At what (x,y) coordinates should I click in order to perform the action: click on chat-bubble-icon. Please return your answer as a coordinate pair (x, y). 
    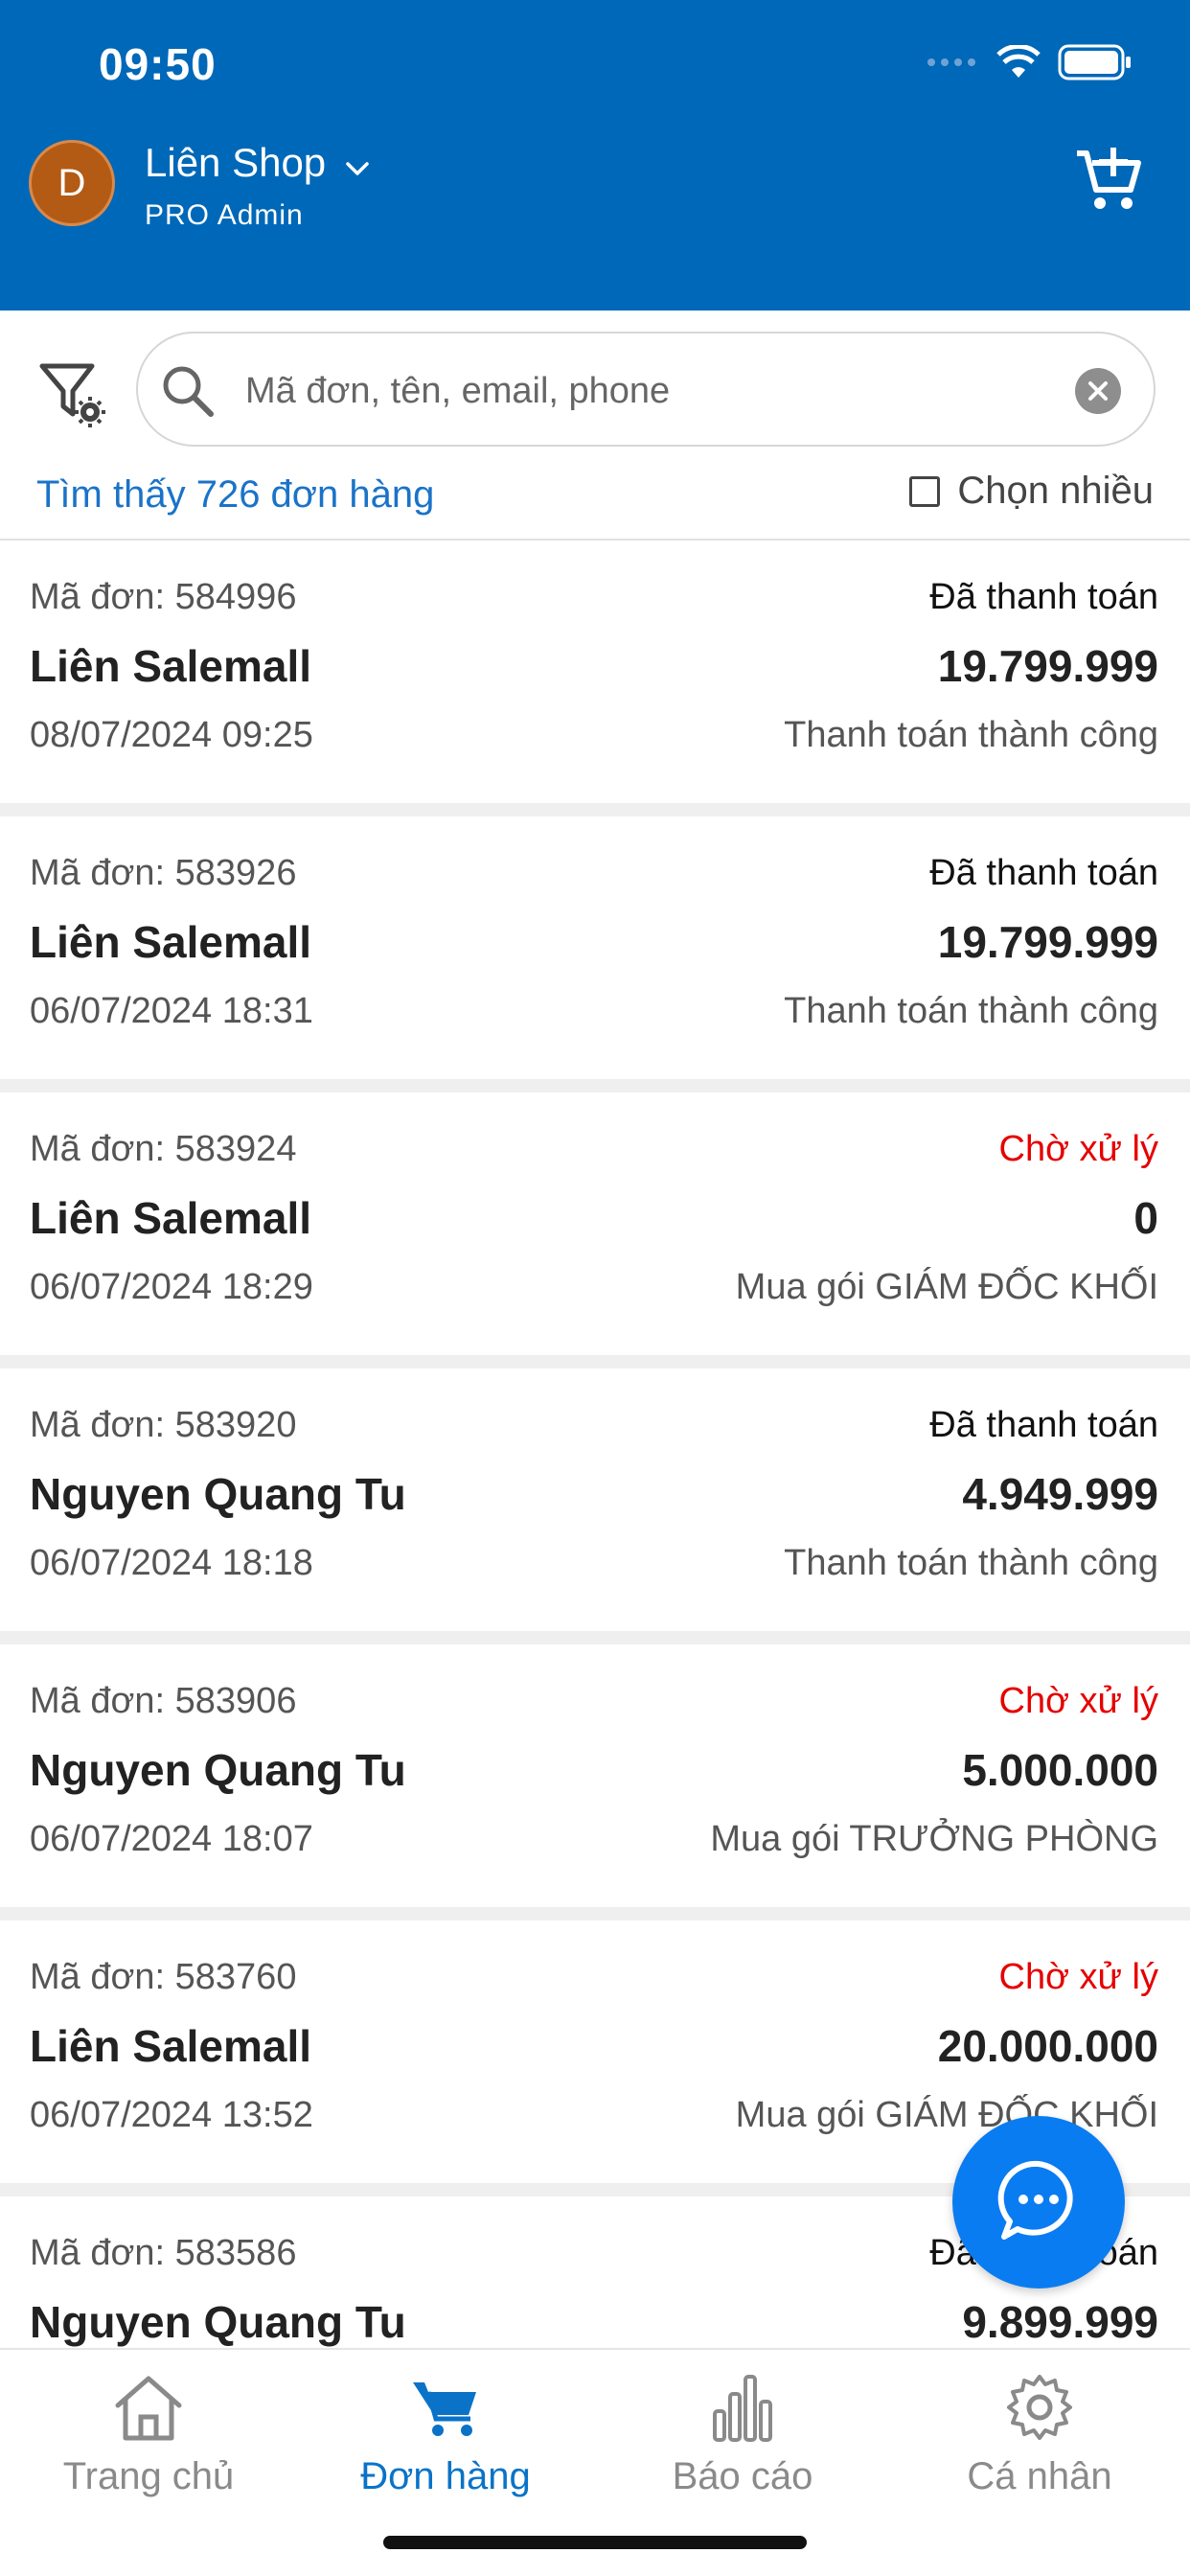
    Looking at the image, I should click on (1039, 2202).